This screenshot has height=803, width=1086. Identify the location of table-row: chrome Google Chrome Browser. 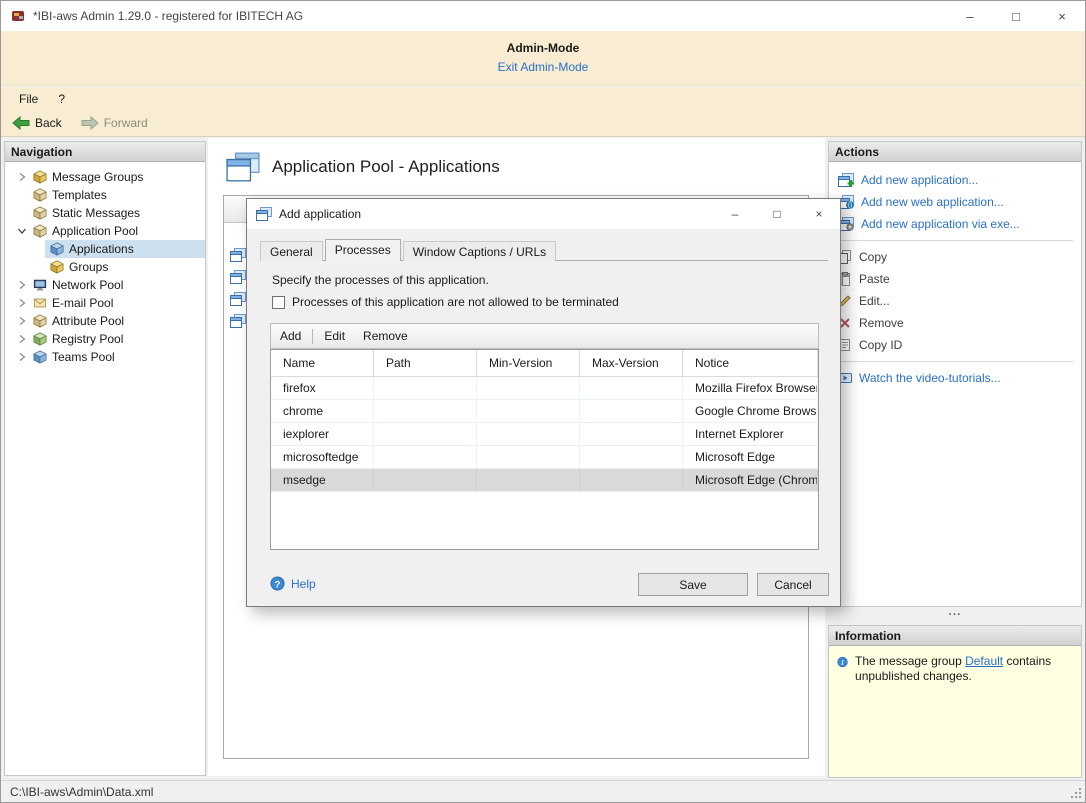
(544, 411).